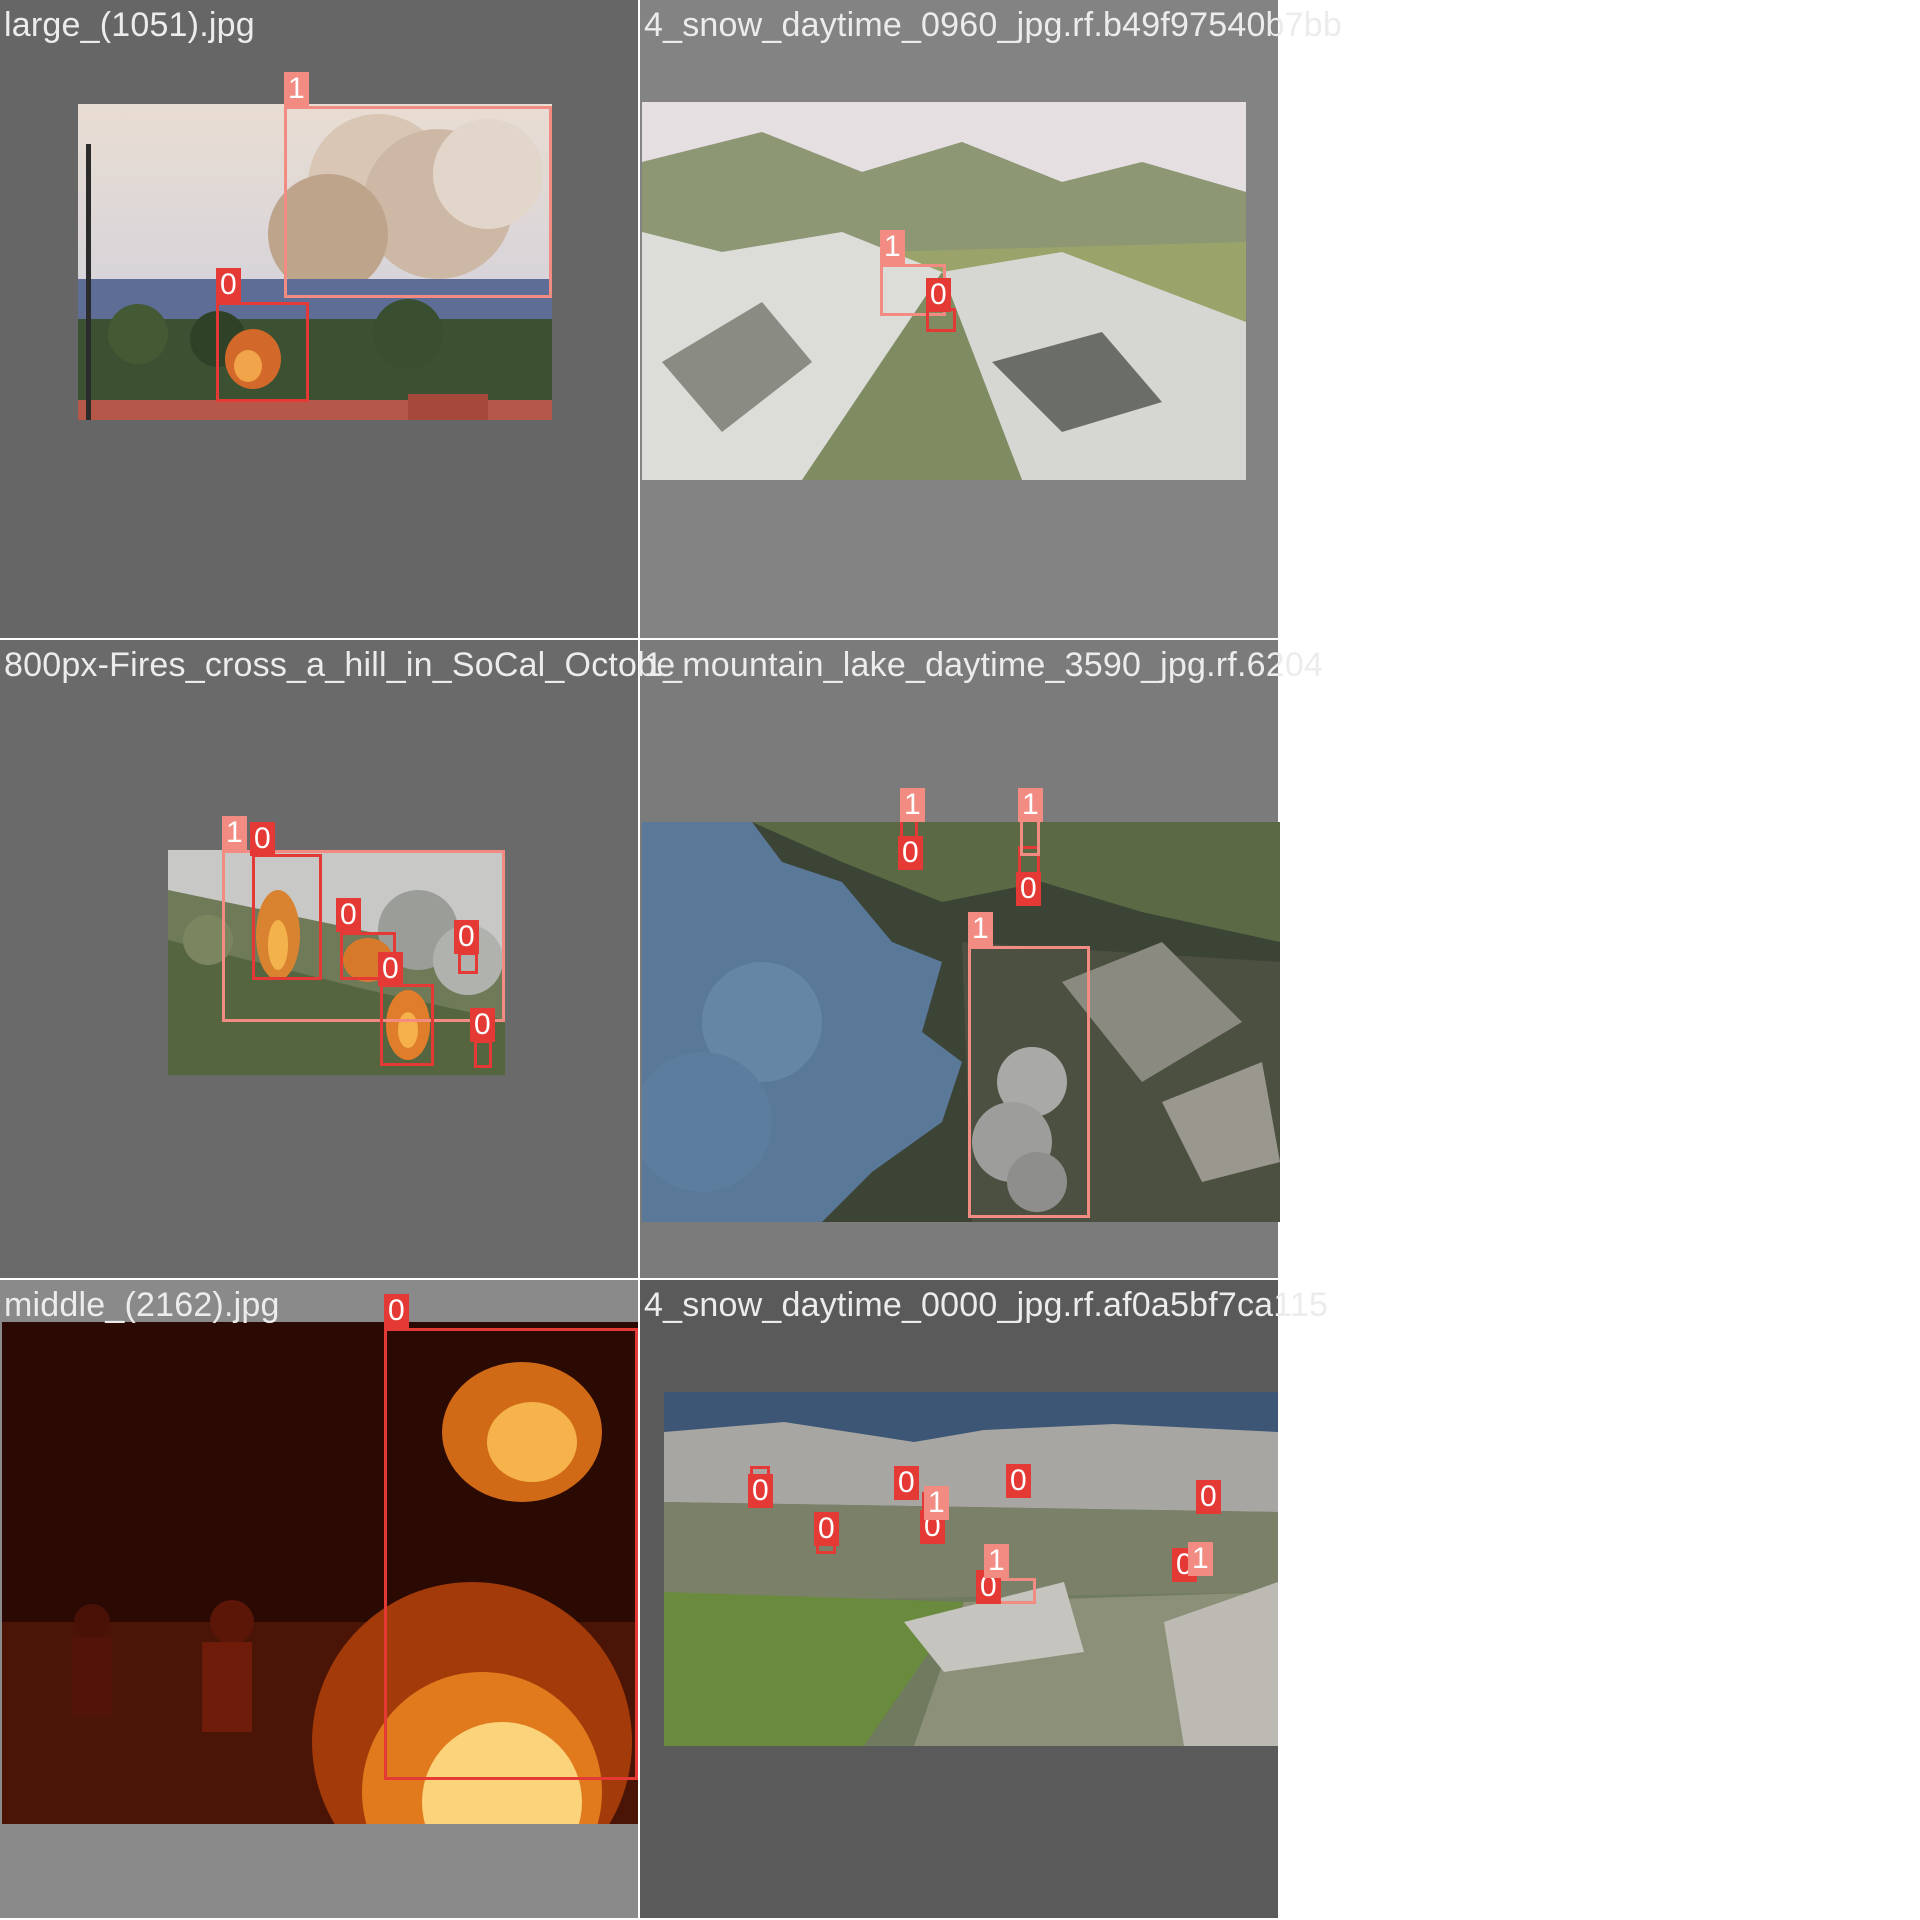  Describe the element at coordinates (320, 320) in the screenshot. I see `tile-1: 1 0 large_(1051).jpg` at that location.